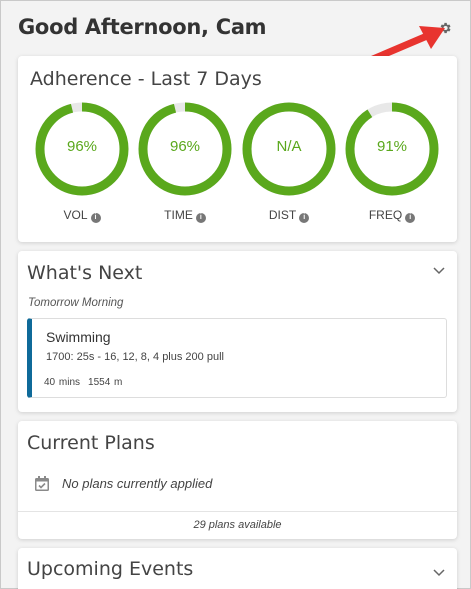 The image size is (471, 589). What do you see at coordinates (289, 146) in the screenshot?
I see `metric-value: N/A` at bounding box center [289, 146].